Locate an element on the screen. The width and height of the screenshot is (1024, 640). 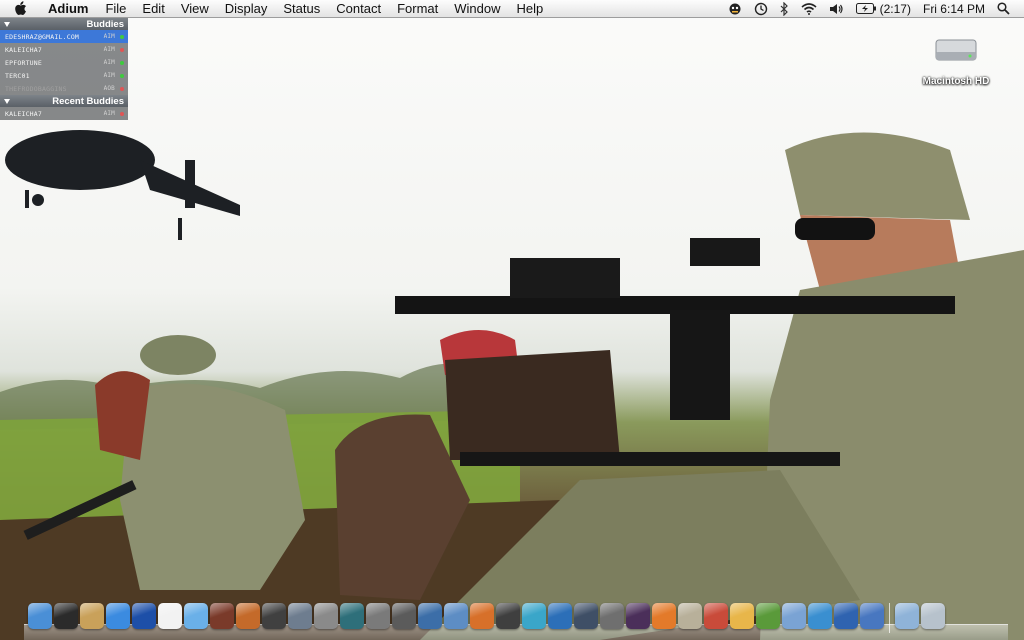
buddy-name: terc01 is located at coordinates (17, 75).